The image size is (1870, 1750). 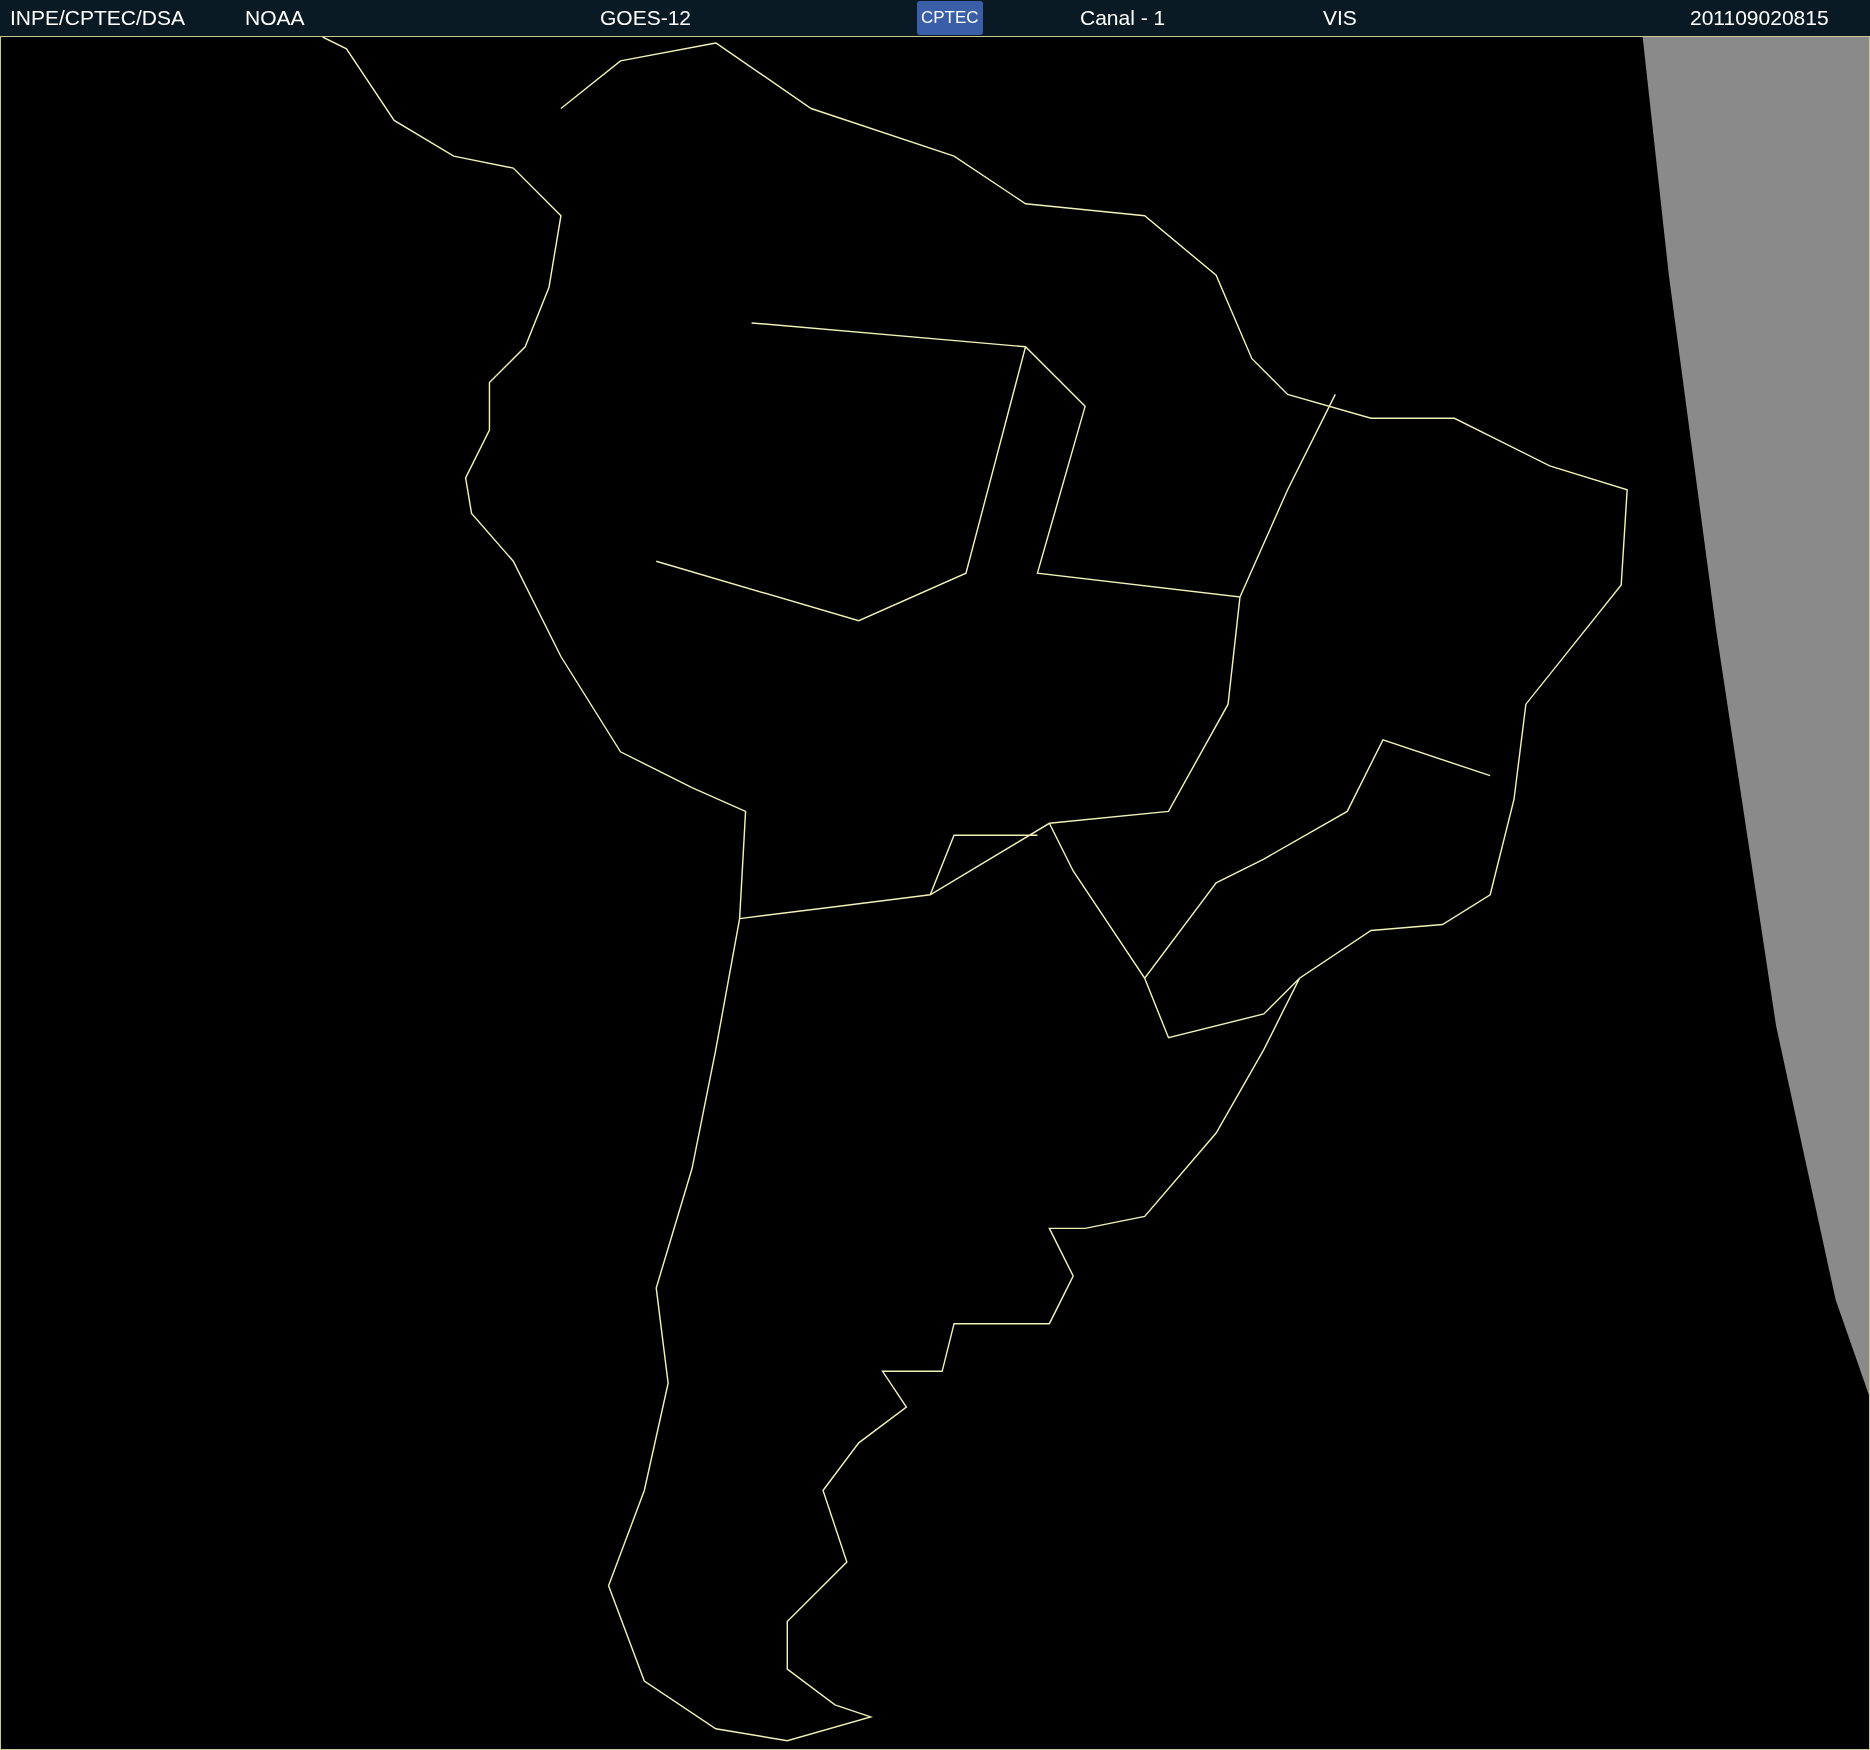 I want to click on header-label: GOES-12, so click(x=646, y=18).